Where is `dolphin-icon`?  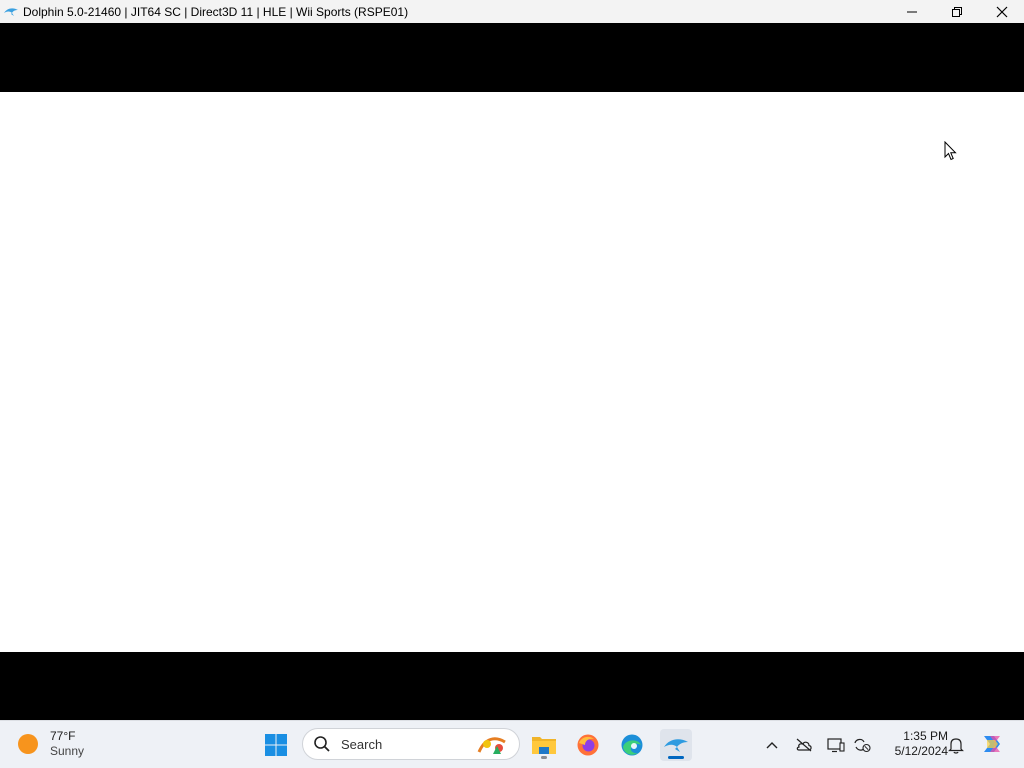
dolphin-icon is located at coordinates (676, 745).